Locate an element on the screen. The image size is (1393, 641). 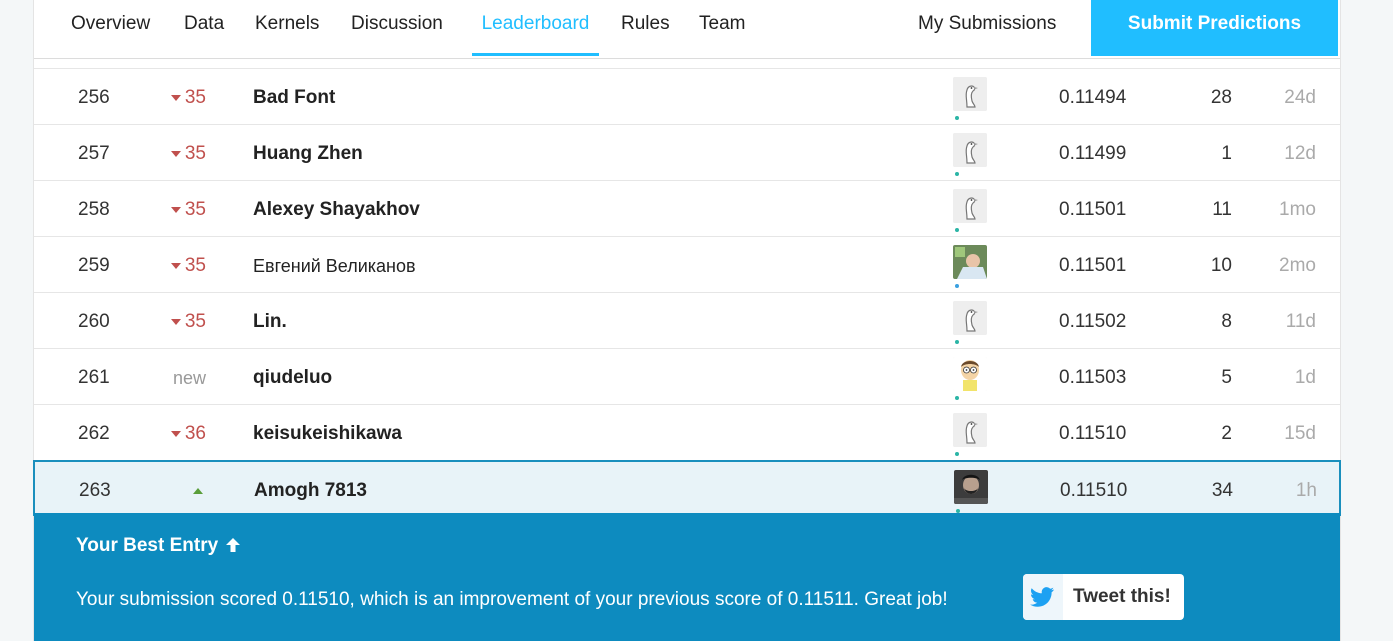
best-entry-title: Your Best Entry is located at coordinates (158, 546).